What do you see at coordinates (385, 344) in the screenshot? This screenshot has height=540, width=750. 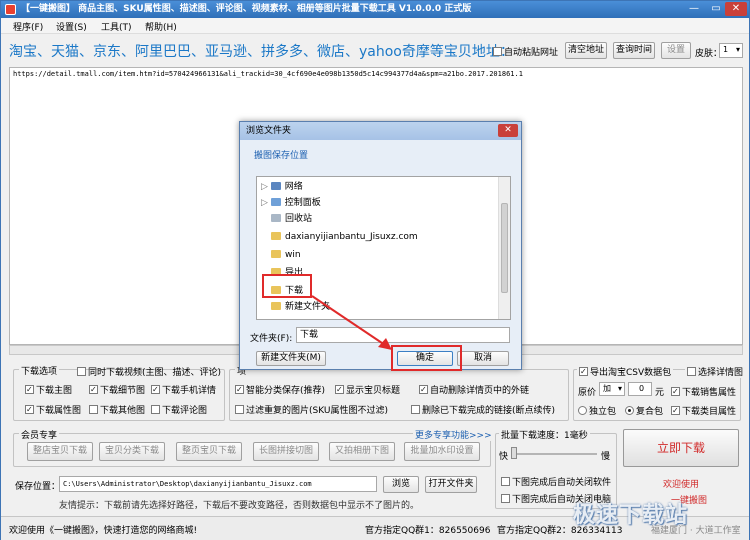 I see `arrow-head` at bounding box center [385, 344].